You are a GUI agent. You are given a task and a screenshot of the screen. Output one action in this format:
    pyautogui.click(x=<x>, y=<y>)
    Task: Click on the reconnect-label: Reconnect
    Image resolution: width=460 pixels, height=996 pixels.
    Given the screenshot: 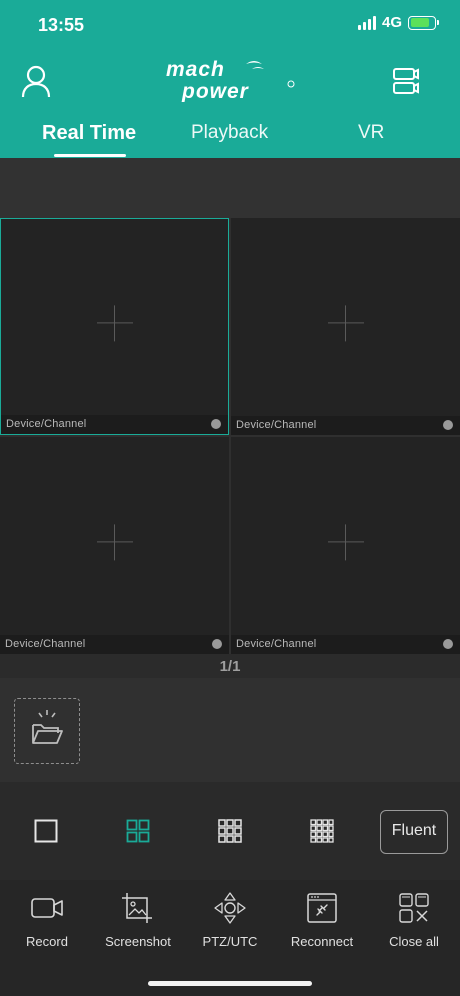 What is the action you would take?
    pyautogui.click(x=322, y=941)
    